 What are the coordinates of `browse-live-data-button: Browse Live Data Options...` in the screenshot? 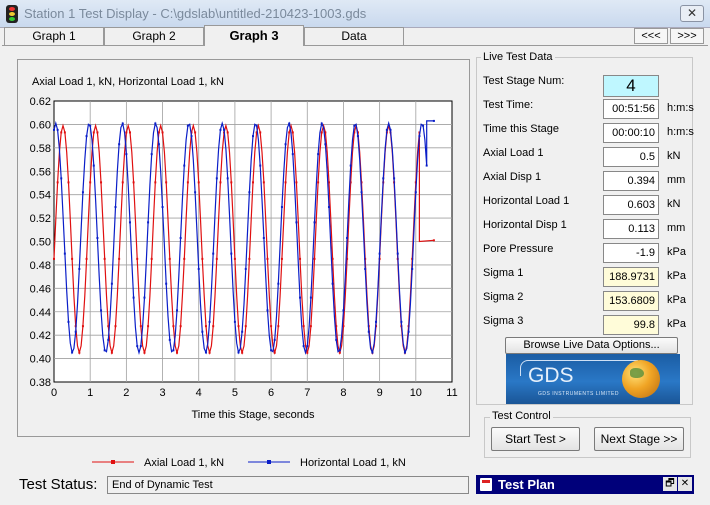 It's located at (591, 345).